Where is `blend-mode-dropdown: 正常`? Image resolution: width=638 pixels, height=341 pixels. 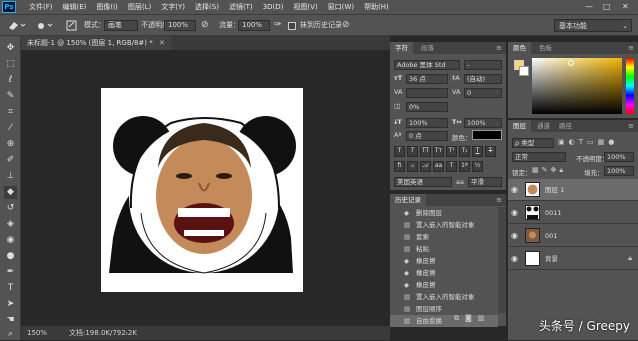 blend-mode-dropdown: 正常 is located at coordinates (539, 157).